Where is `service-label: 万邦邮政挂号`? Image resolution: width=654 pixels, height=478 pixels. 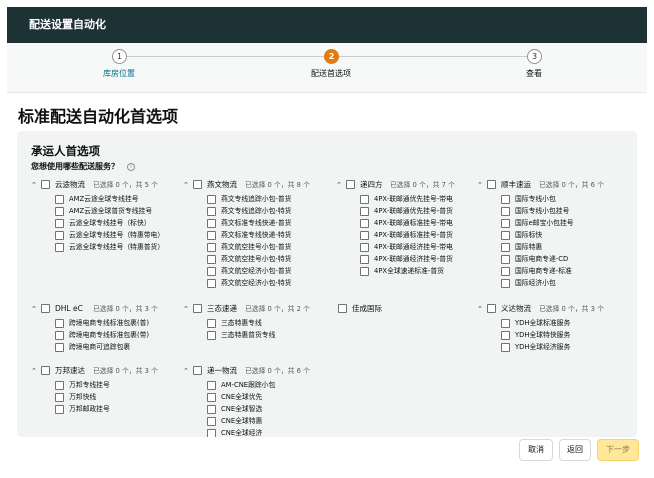 service-label: 万邦邮政挂号 is located at coordinates (89, 409).